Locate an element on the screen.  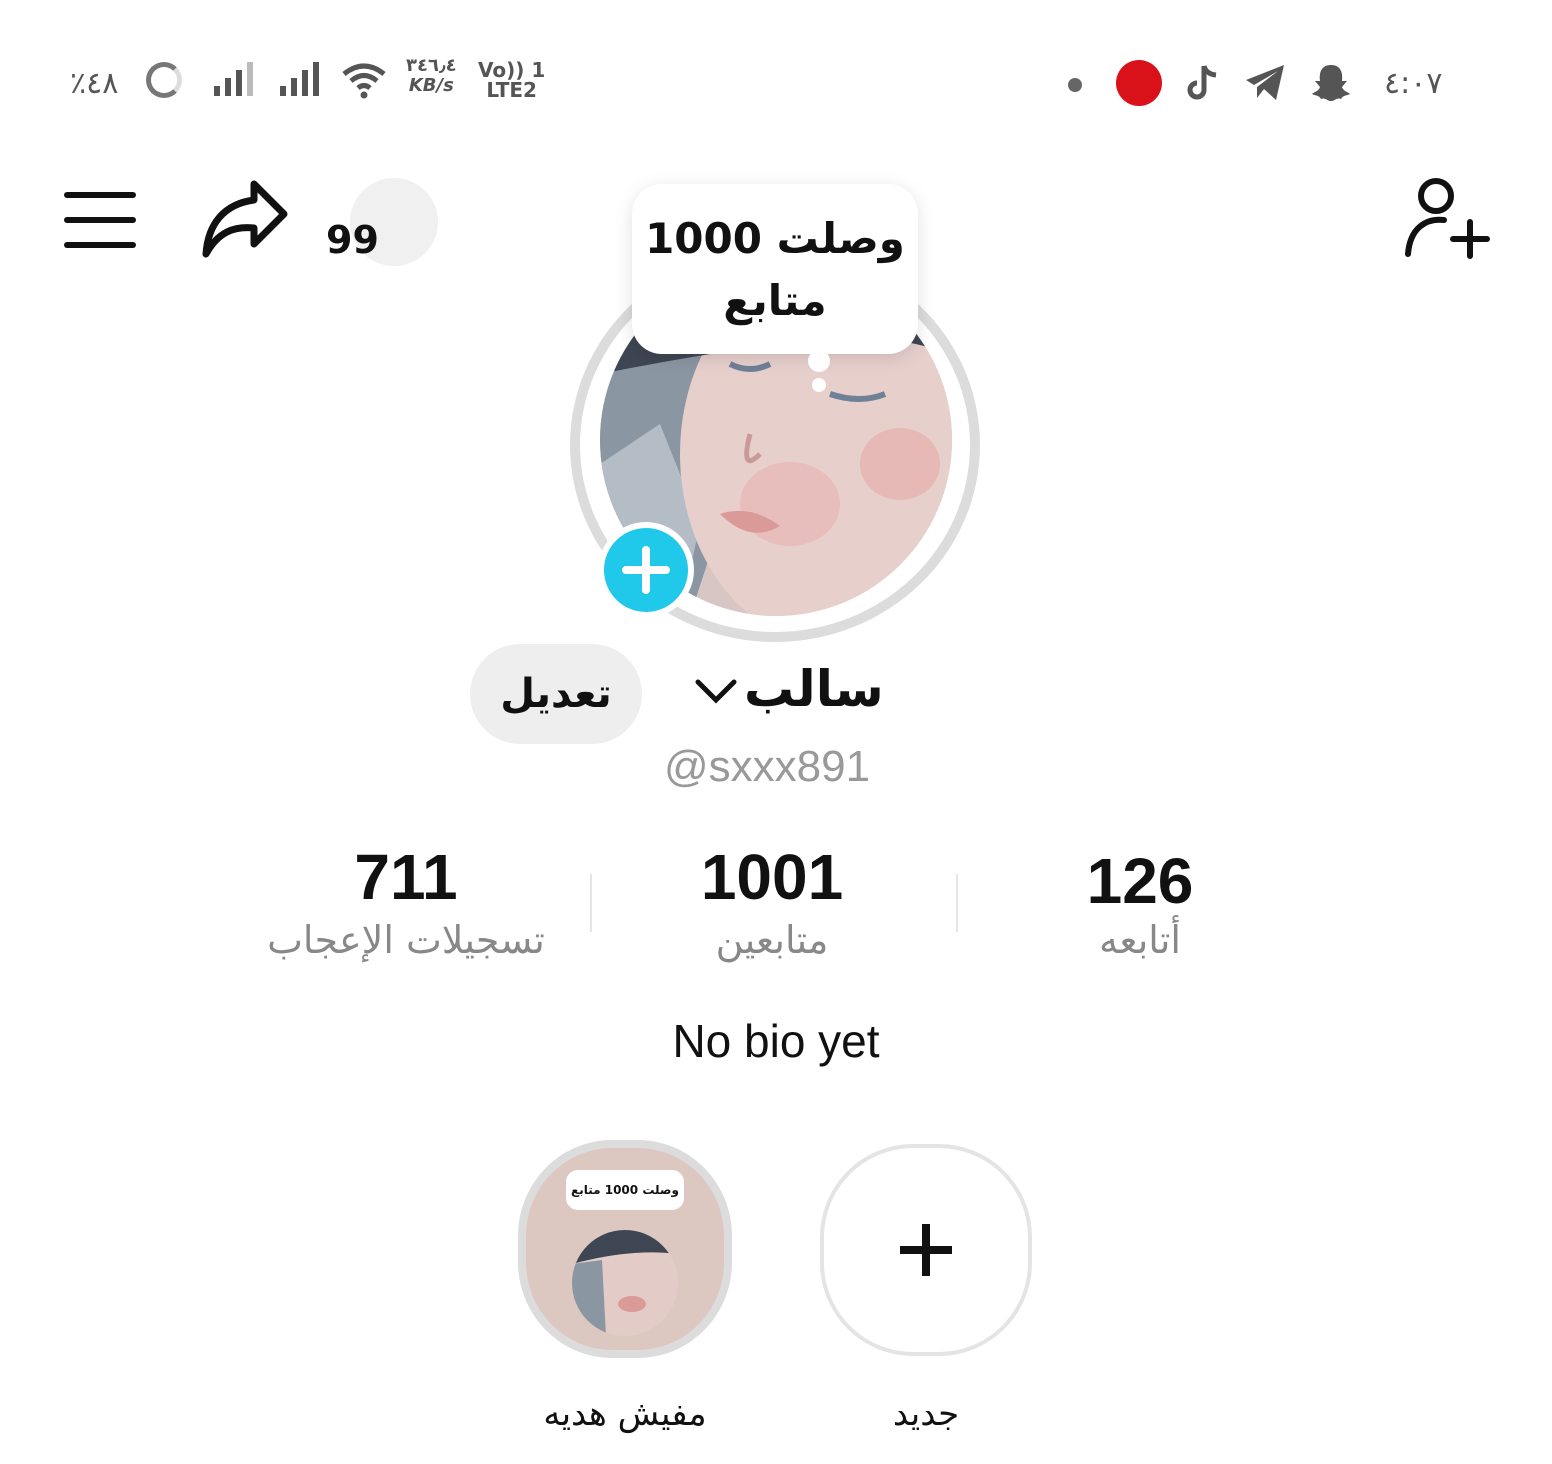
edit-profile-label: تعديل is located at coordinates (556, 694).